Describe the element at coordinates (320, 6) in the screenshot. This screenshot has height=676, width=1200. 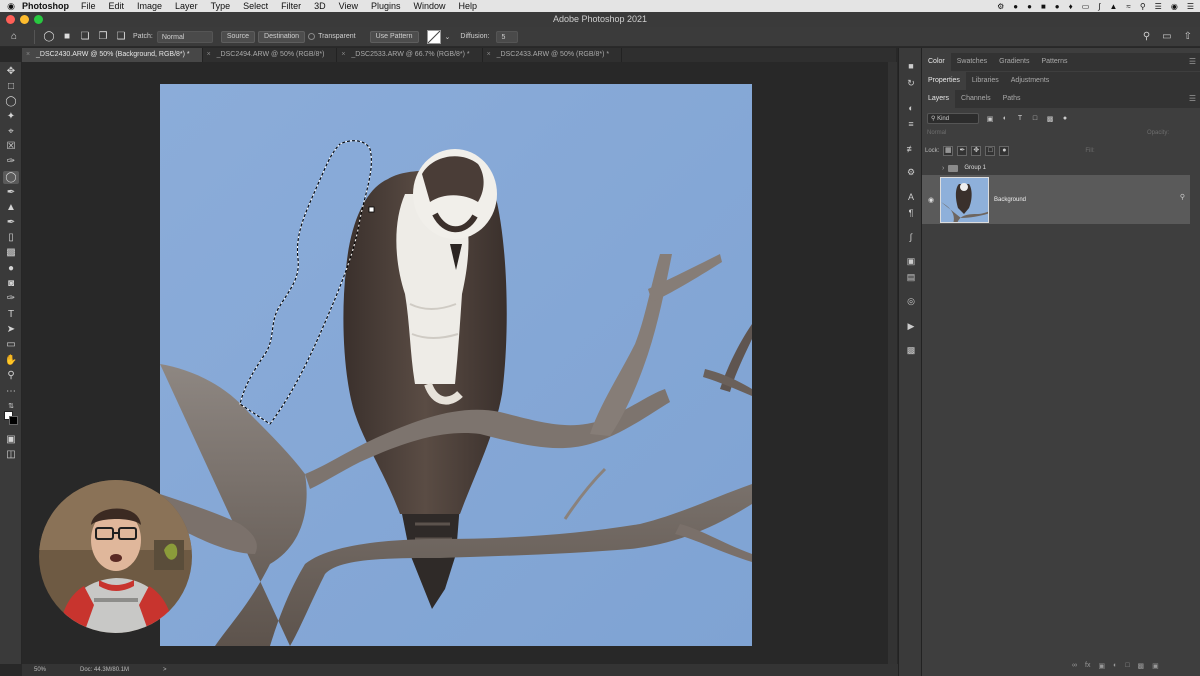
I see `menu-3d: 3D` at that location.